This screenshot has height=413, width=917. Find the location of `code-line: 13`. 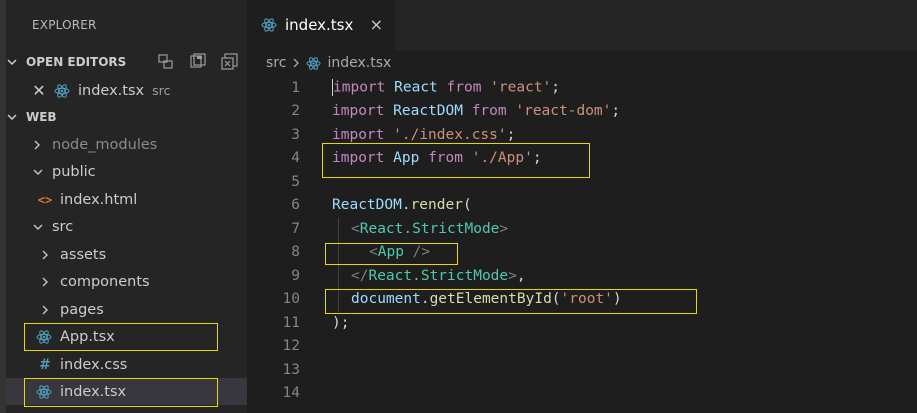

code-line: 13 is located at coordinates (582, 370).